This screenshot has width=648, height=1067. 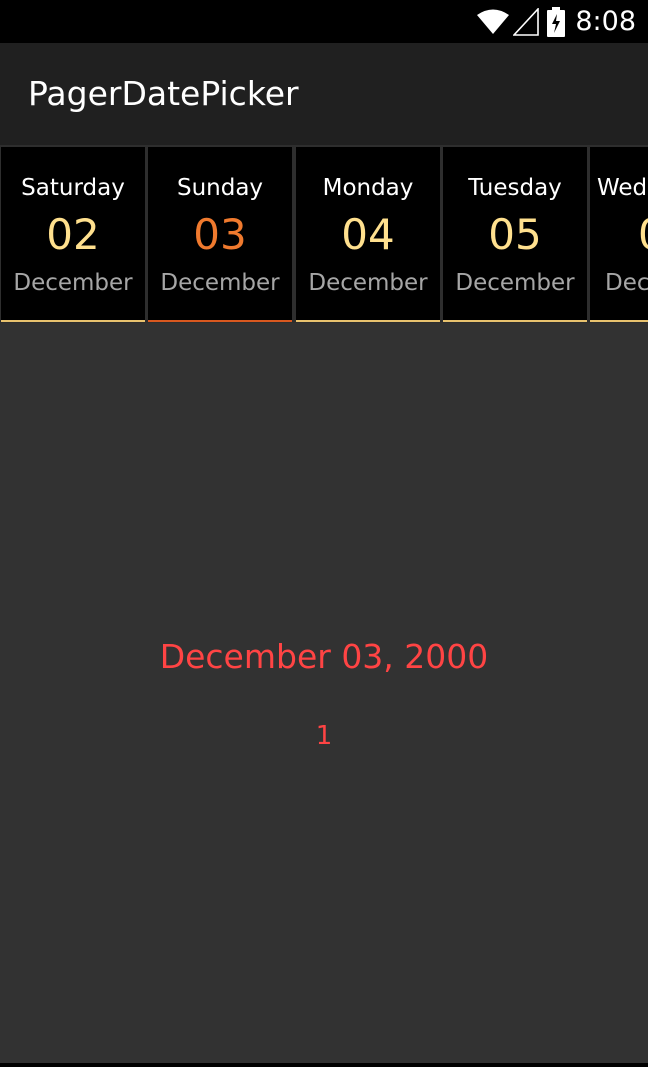 I want to click on day-tile-sunday: Sunday 03 December, so click(x=220, y=234).